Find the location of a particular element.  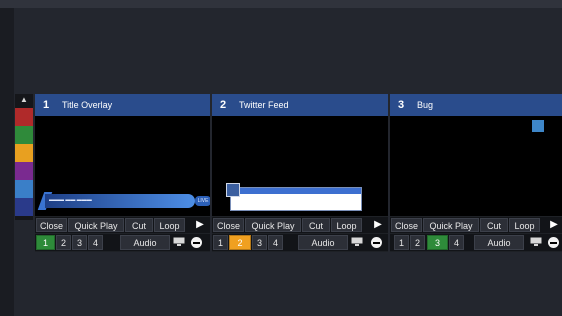

twitter-box-header is located at coordinates (296, 191).